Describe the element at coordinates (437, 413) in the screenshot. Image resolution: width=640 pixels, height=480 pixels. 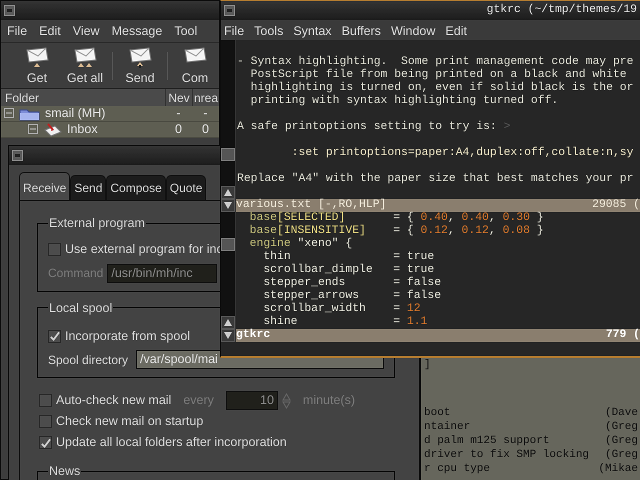
I see `commit-summary: boot` at that location.